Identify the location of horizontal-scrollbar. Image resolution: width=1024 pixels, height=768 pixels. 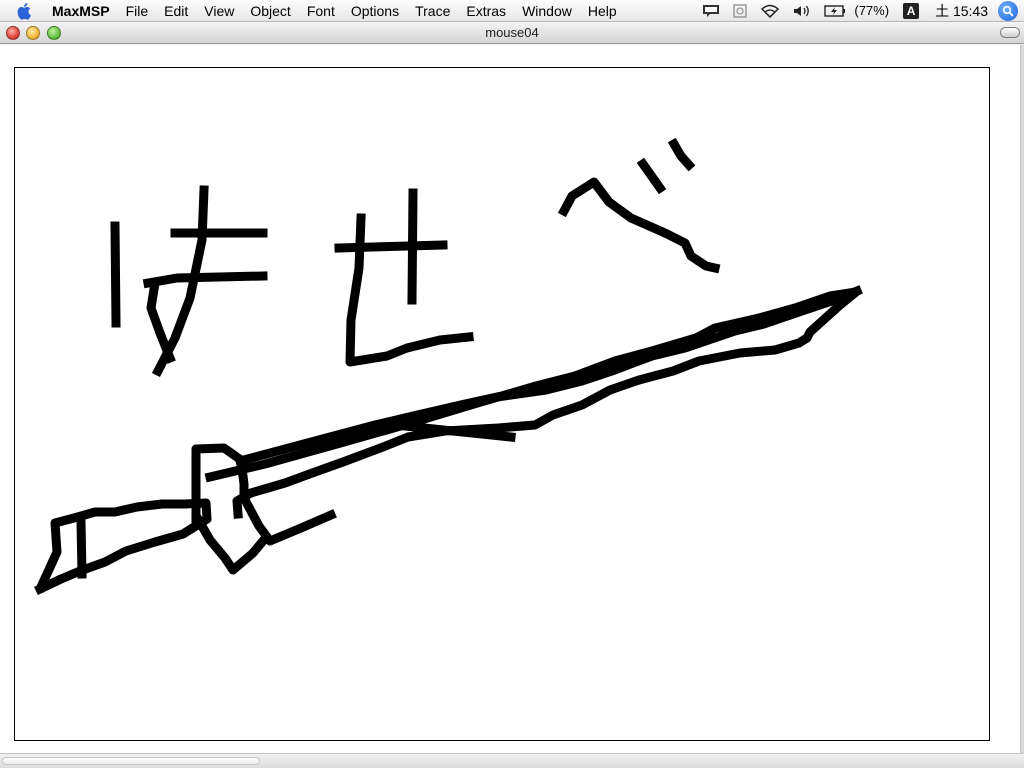
(512, 760).